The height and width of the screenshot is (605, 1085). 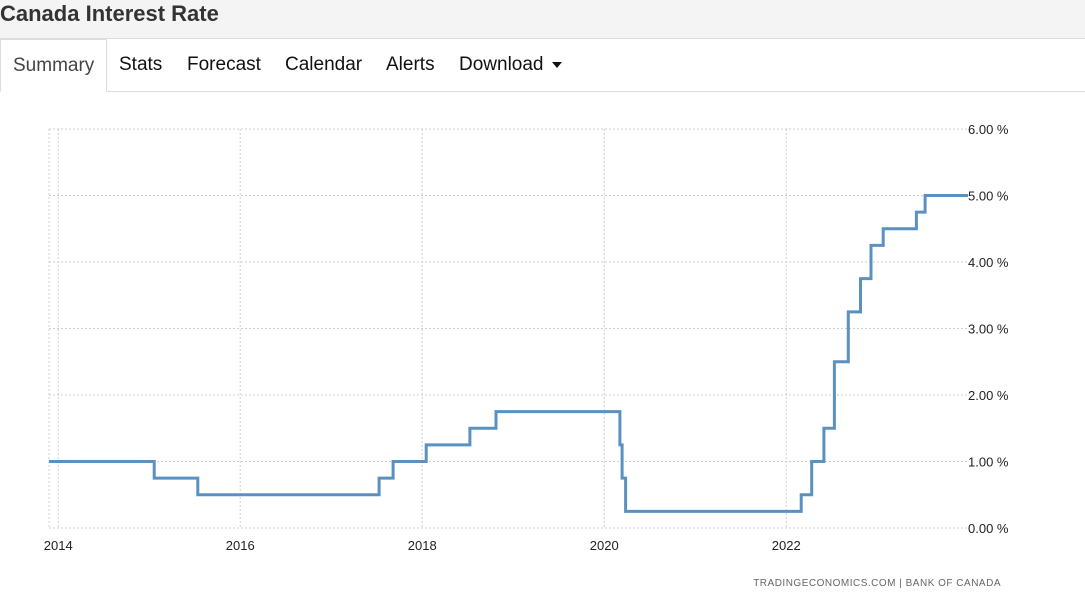 I want to click on tab-download: Download, so click(x=510, y=65).